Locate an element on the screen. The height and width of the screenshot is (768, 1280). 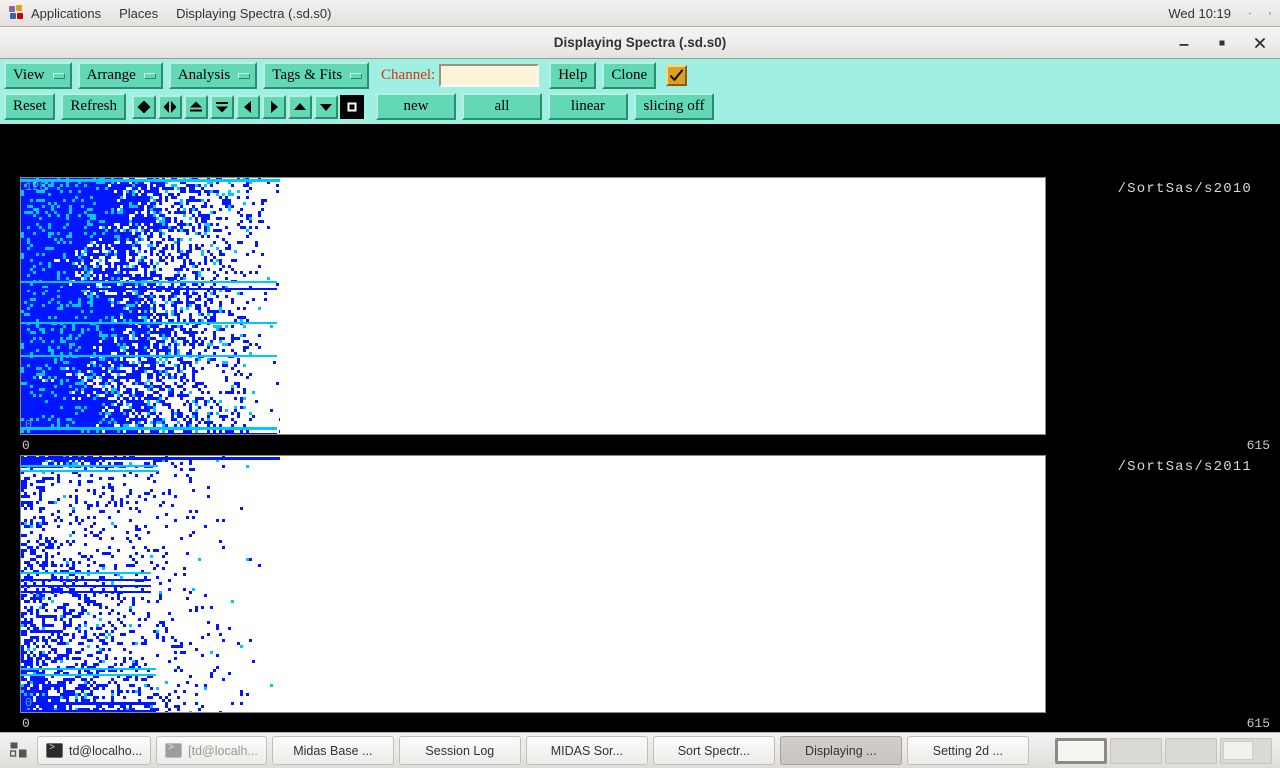
clock-label: Wed 10:19 is located at coordinates (1199, 13).